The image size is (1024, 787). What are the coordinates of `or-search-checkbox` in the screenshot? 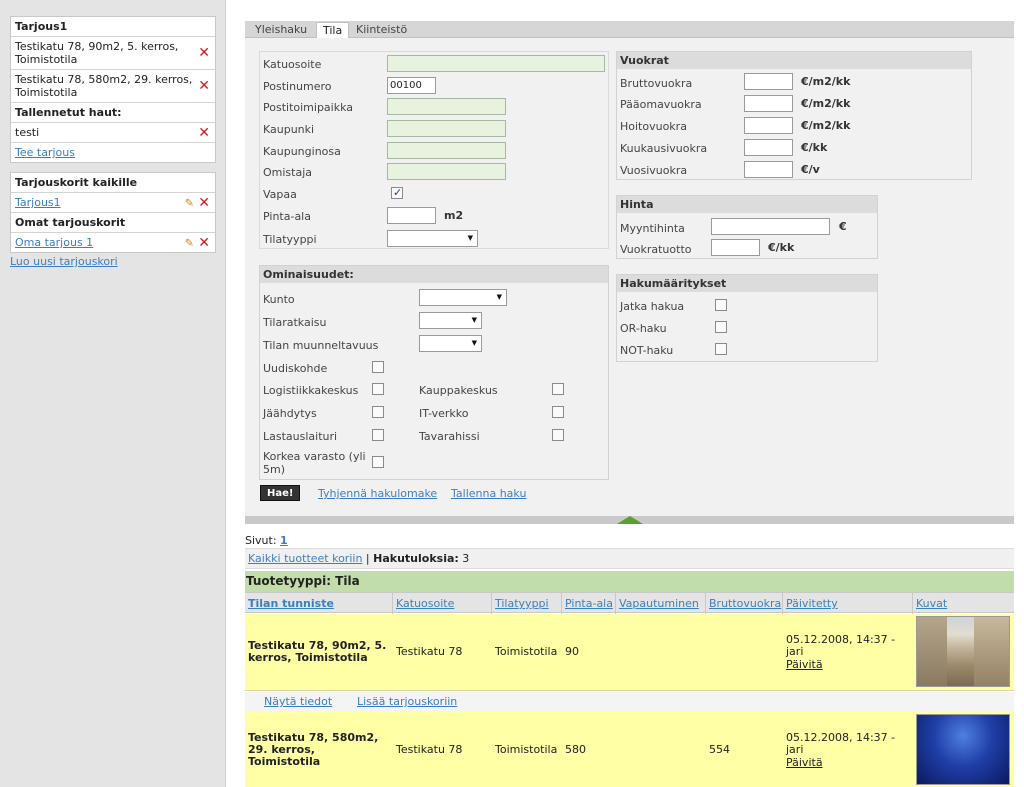 It's located at (721, 327).